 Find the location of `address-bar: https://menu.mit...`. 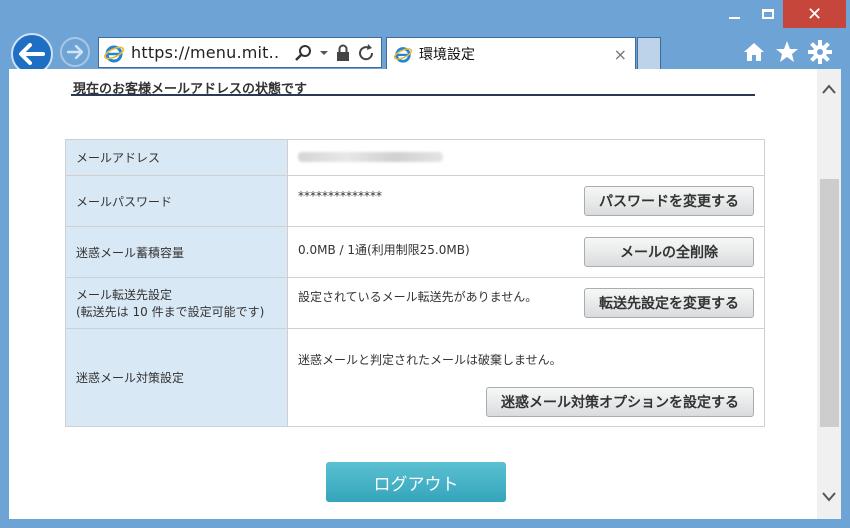

address-bar: https://menu.mit... is located at coordinates (240, 52).